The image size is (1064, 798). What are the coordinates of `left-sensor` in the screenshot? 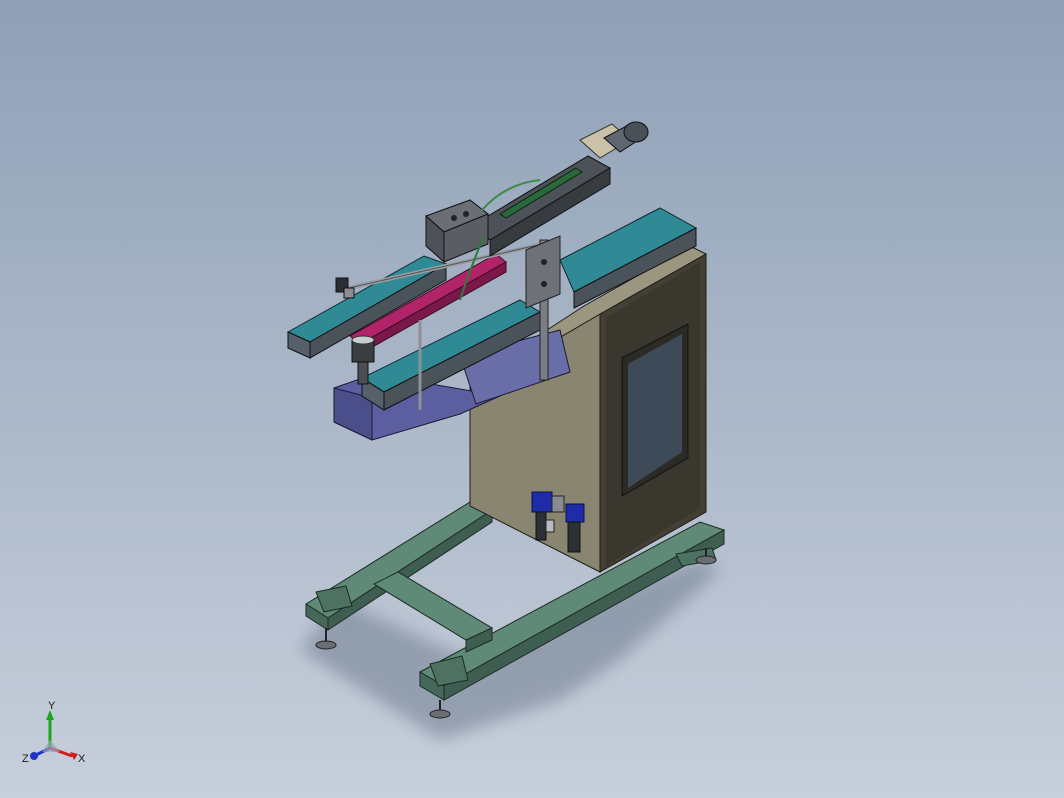 It's located at (345, 288).